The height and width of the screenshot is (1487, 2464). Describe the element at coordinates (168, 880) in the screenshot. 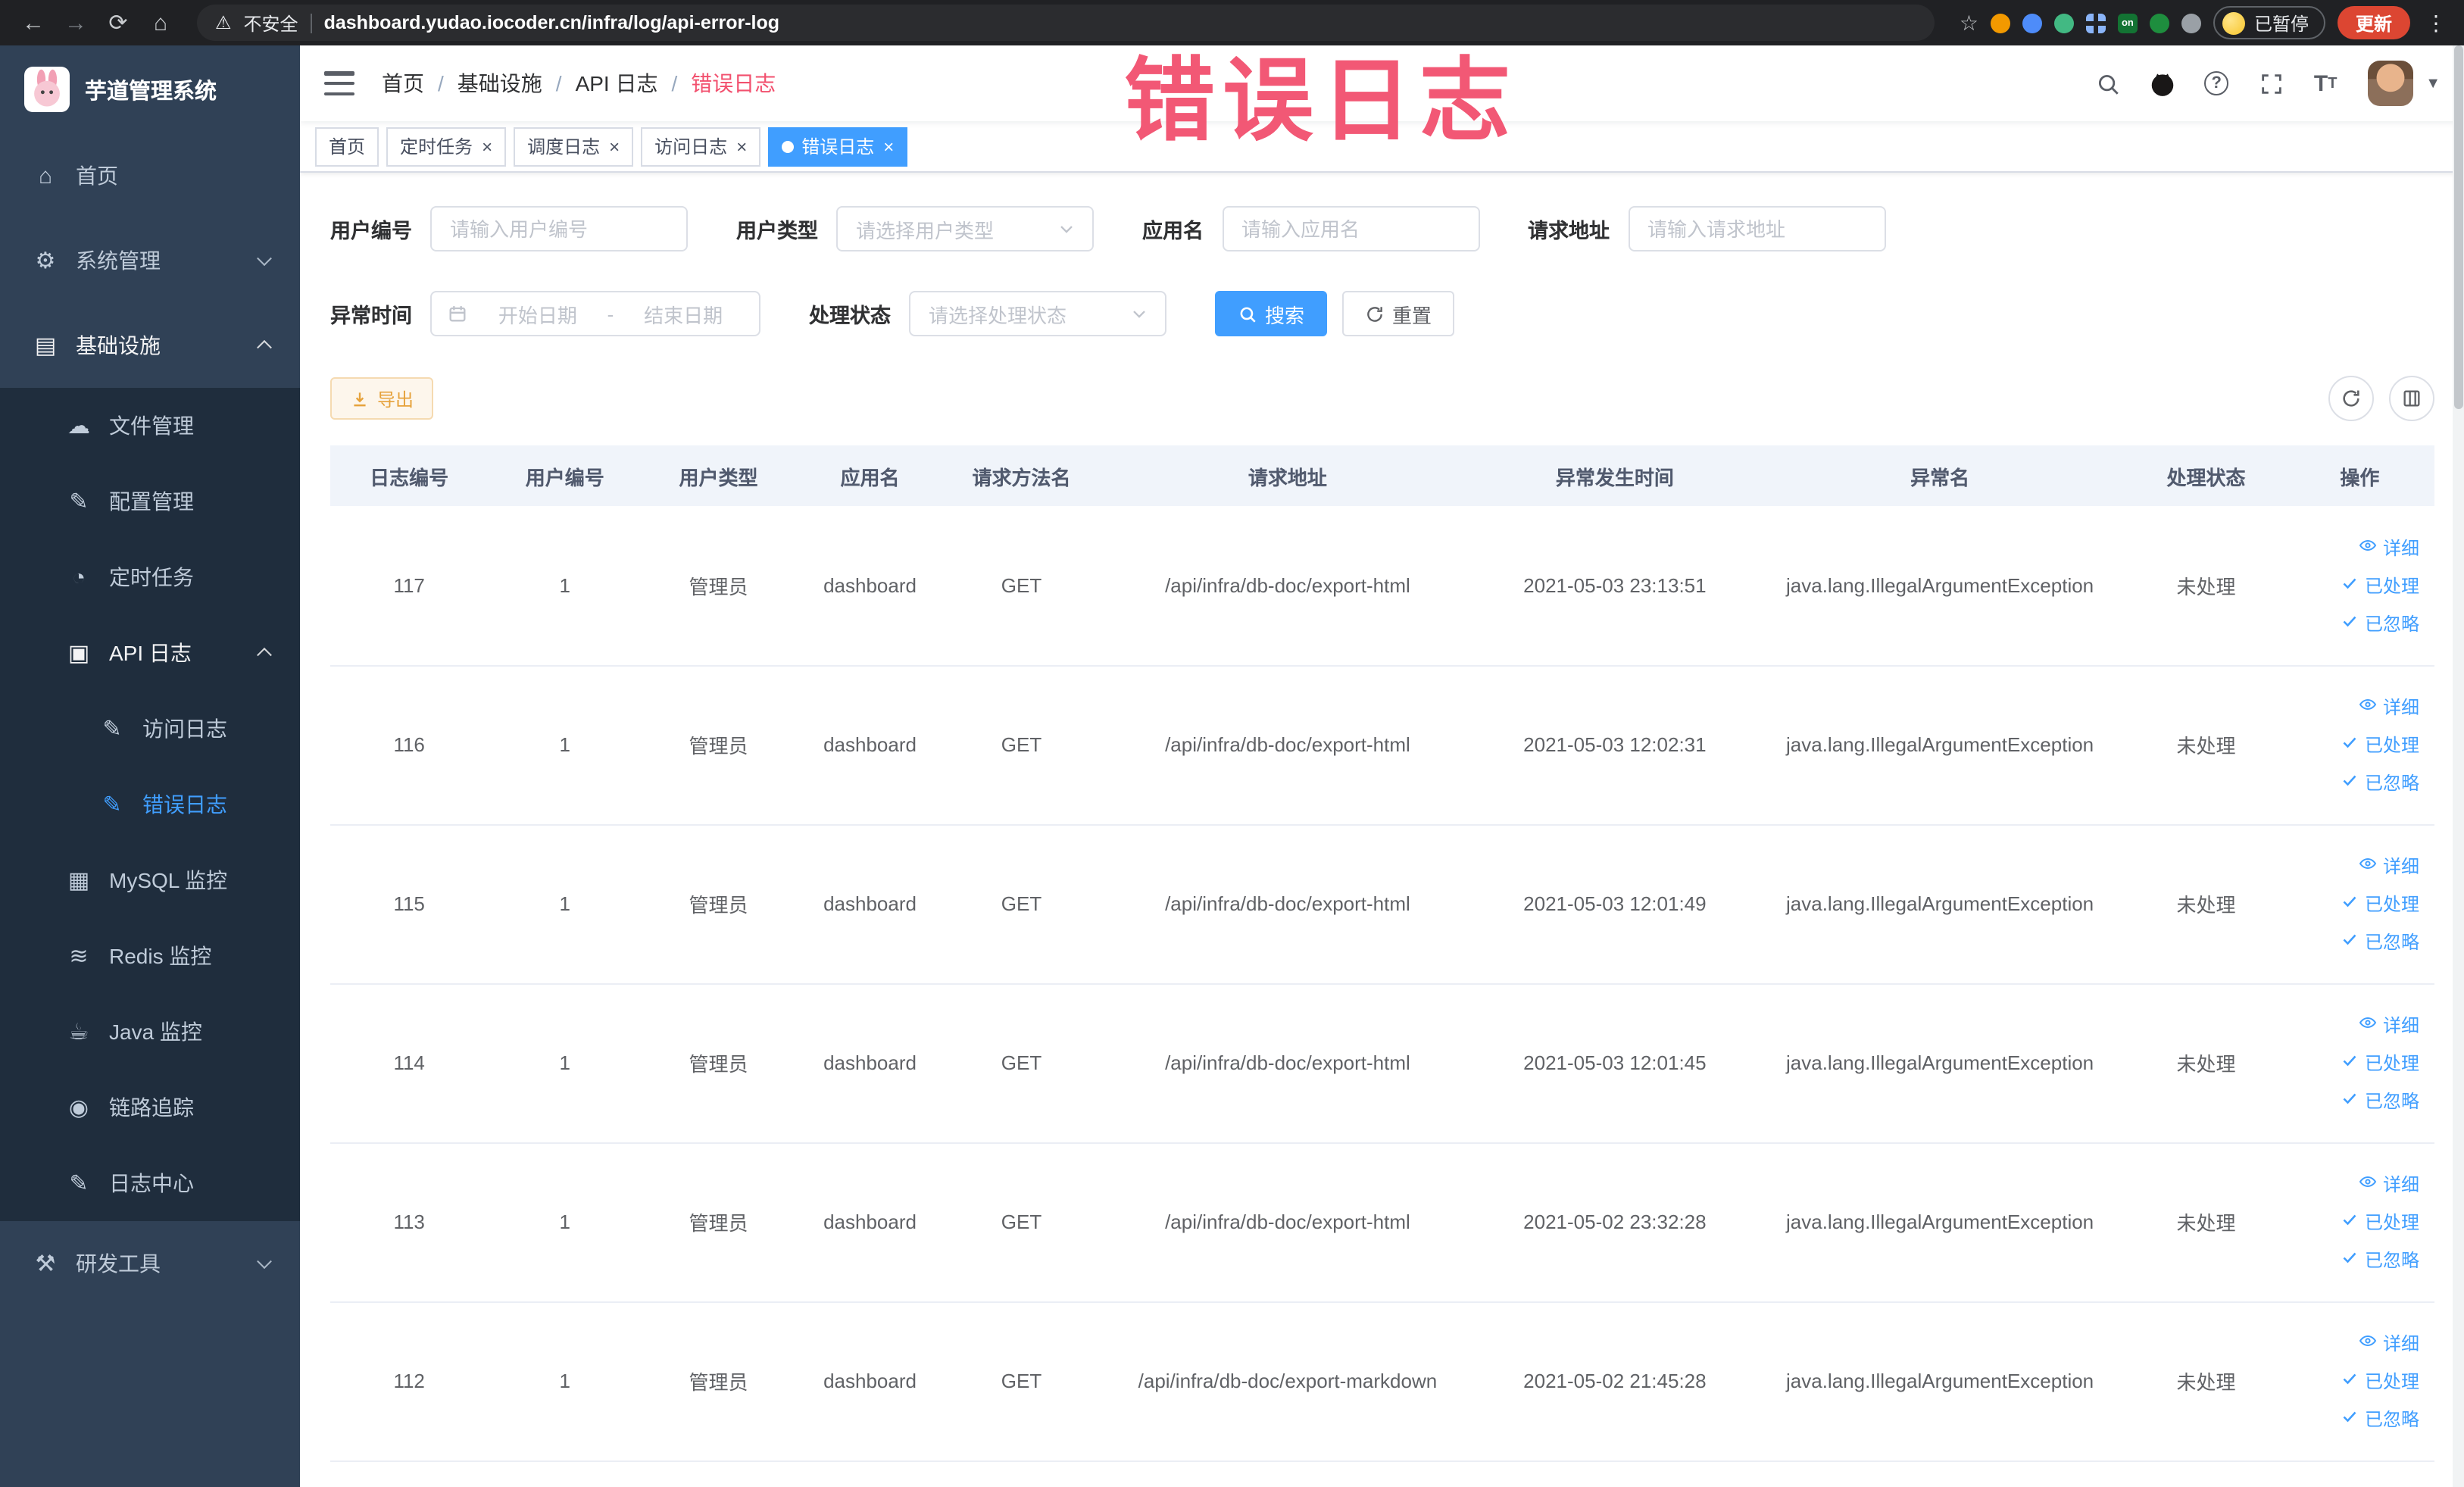

I see `sidebar-item-label: MySQL 监控` at that location.